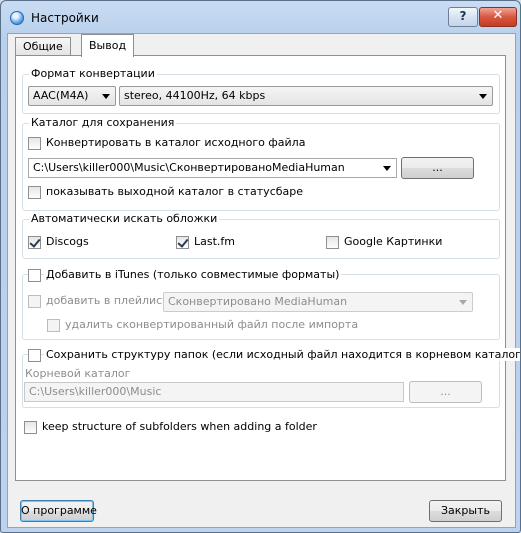 This screenshot has height=533, width=521. Describe the element at coordinates (95, 391) in the screenshot. I see `root-folder-value: C:\Users\killer000\Music` at that location.